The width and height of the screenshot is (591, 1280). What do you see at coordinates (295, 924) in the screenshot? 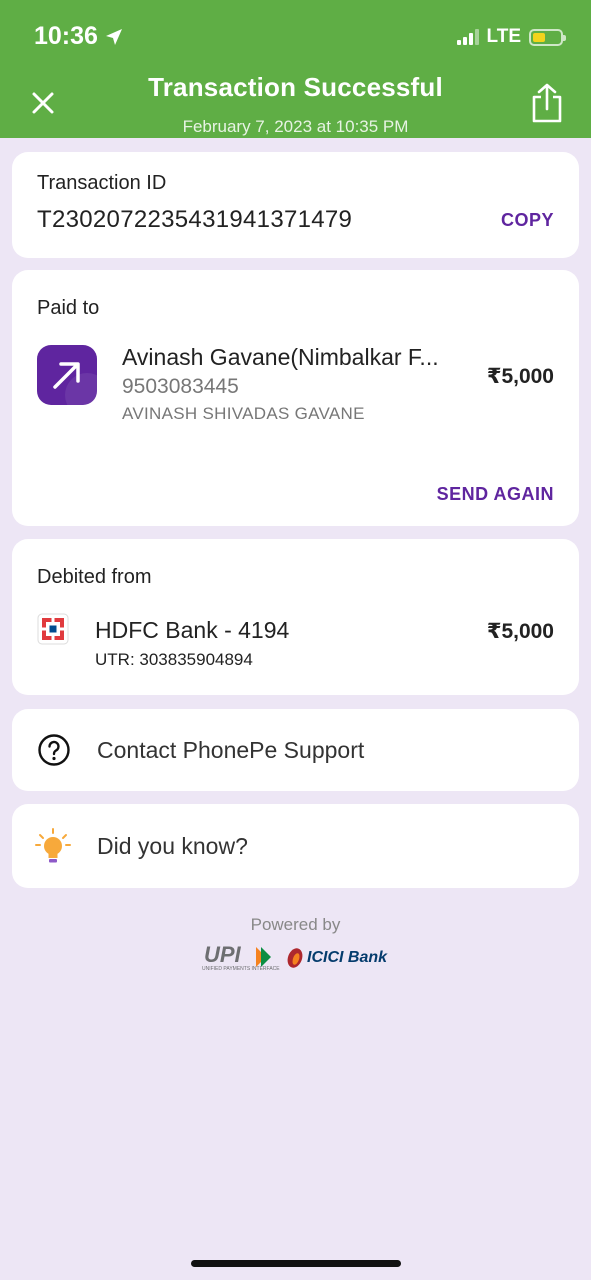
I see `powered-by-label: Powered by` at bounding box center [295, 924].